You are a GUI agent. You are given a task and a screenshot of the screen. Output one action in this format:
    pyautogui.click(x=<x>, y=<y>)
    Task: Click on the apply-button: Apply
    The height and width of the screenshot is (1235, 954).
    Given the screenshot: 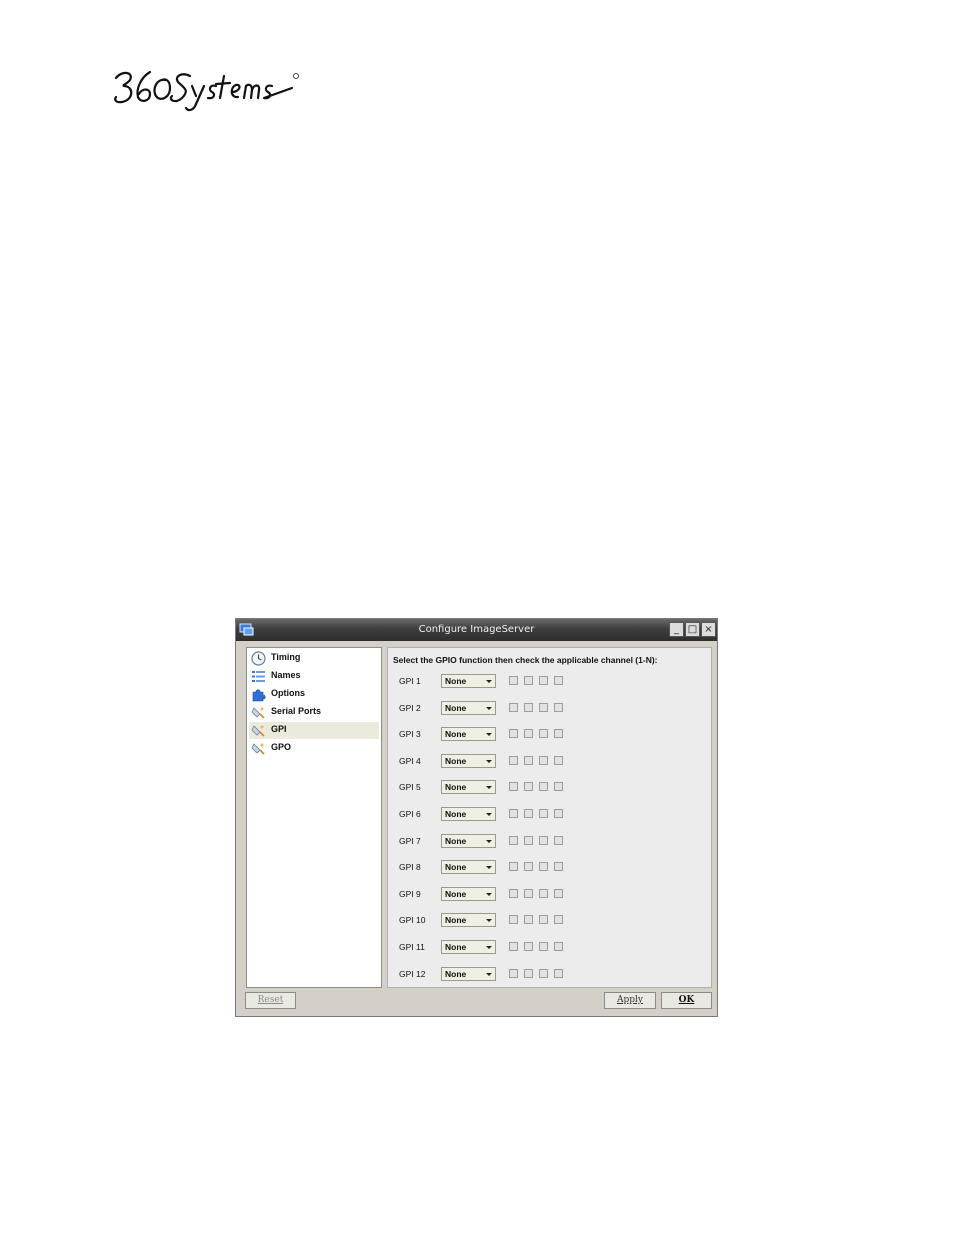 What is the action you would take?
    pyautogui.click(x=630, y=1000)
    